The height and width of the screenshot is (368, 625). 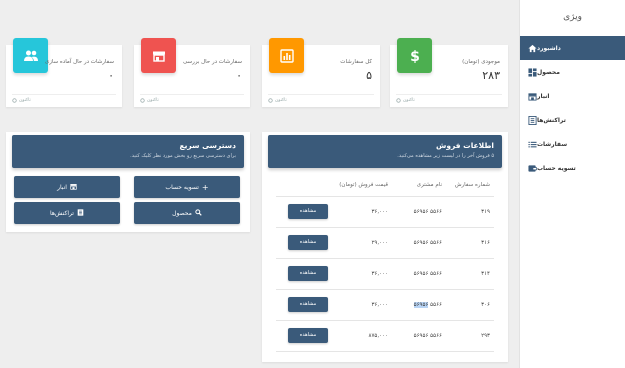 I want to click on order-number: ۳۰۶, so click(x=470, y=305).